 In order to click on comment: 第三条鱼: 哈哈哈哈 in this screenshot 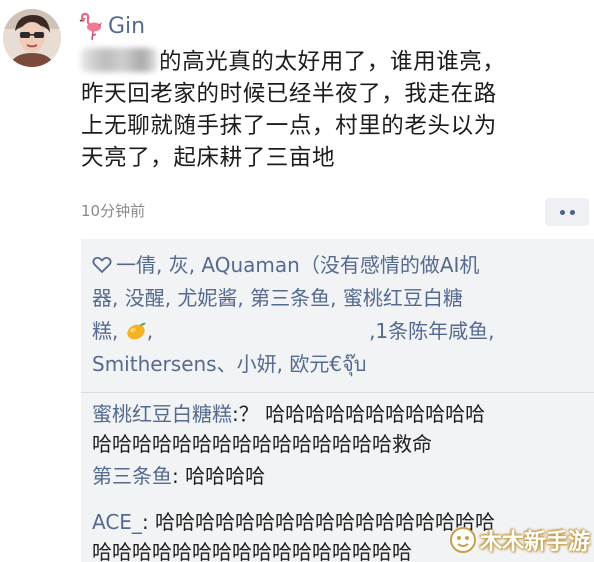, I will do `click(339, 476)`.